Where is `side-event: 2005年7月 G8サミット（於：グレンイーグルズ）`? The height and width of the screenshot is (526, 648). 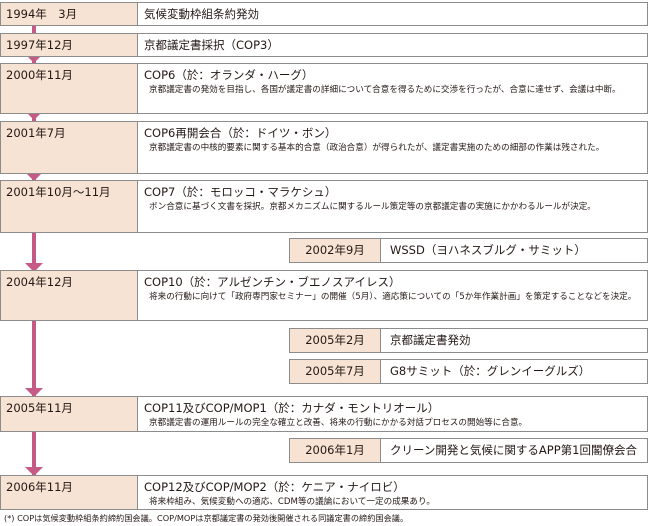 side-event: 2005年7月 G8サミット（於：グレンイーグルズ） is located at coordinates (468, 371).